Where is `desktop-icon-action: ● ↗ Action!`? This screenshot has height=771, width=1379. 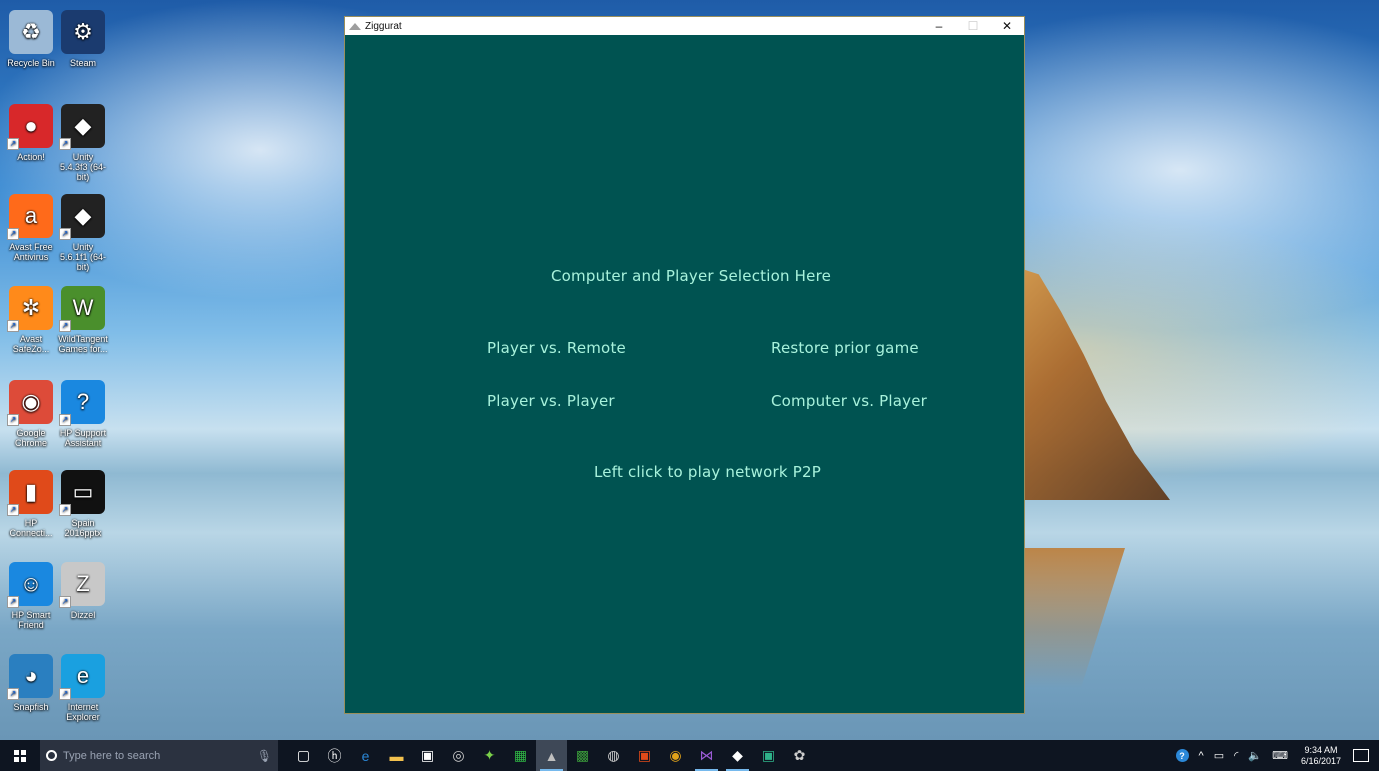
desktop-icon-action: ● ↗ Action! is located at coordinates (31, 133).